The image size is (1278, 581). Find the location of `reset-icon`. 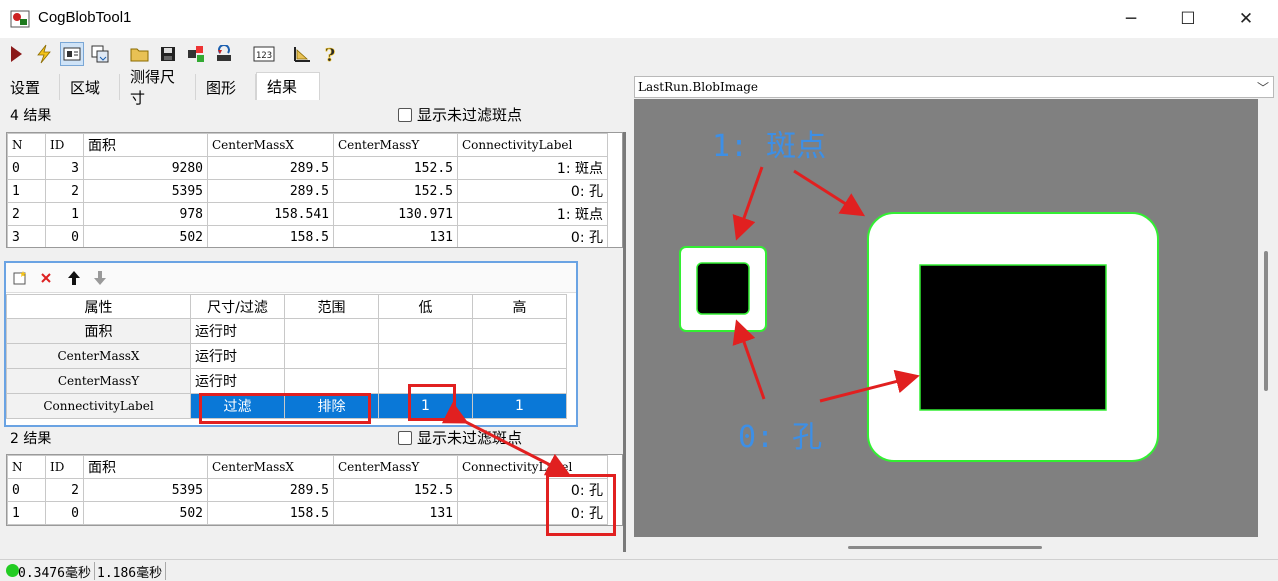

reset-icon is located at coordinates (224, 54).